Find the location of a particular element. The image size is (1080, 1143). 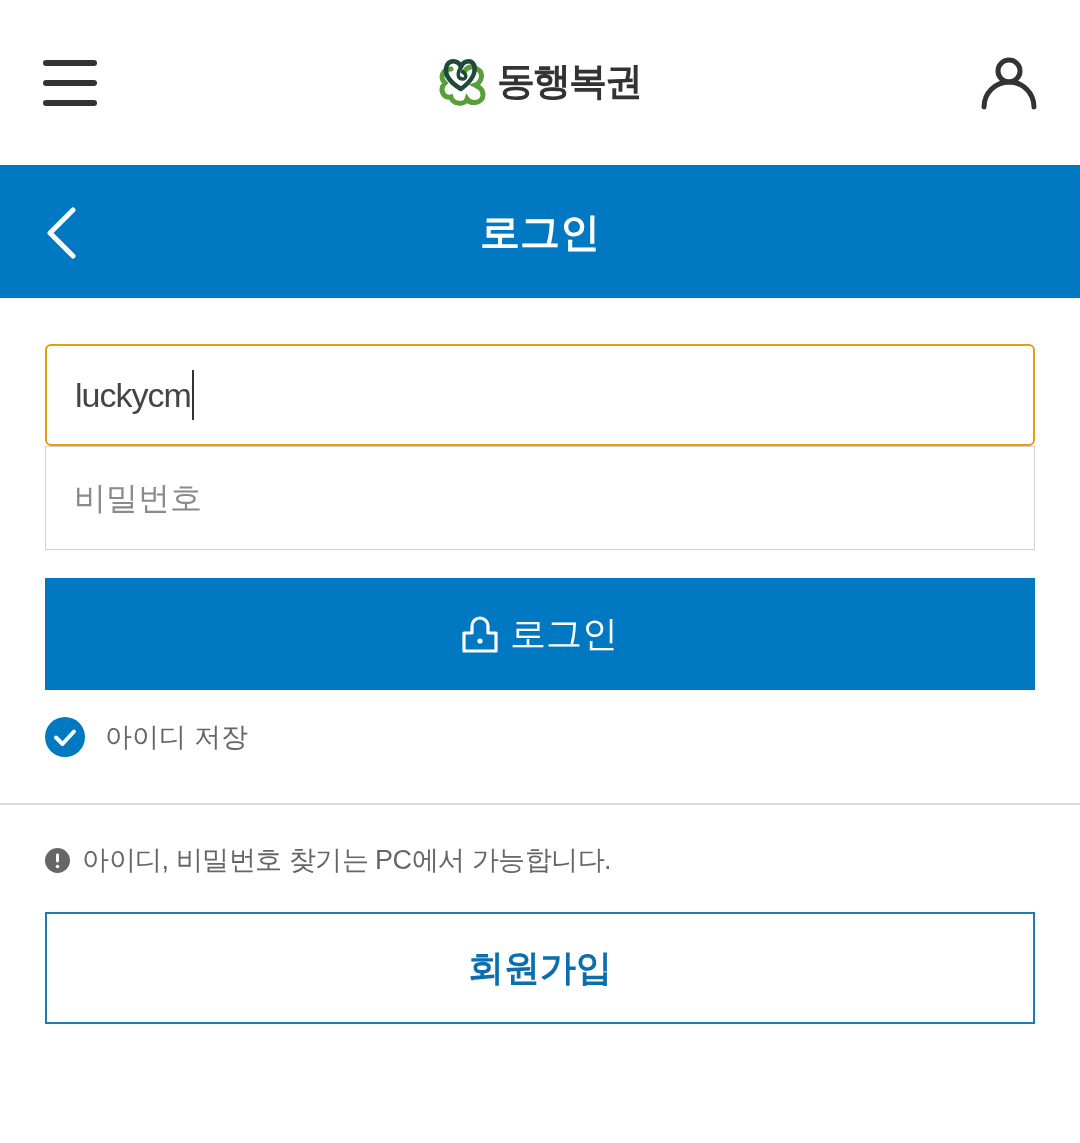

checkbox-icon is located at coordinates (65, 737).